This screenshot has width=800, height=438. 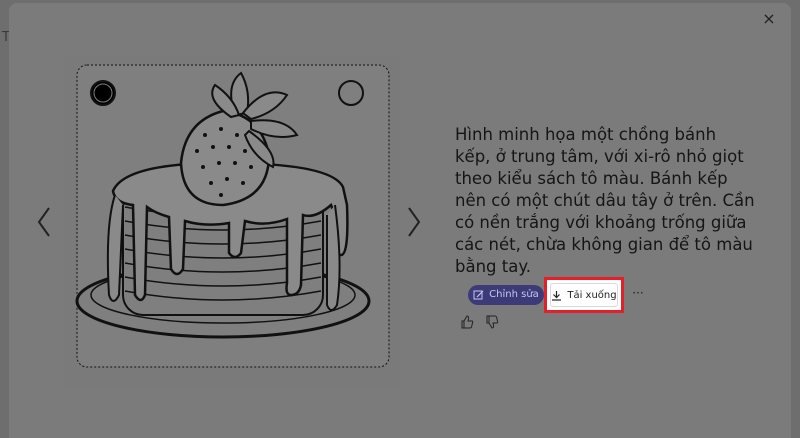 I want to click on edit-icon, so click(x=478, y=294).